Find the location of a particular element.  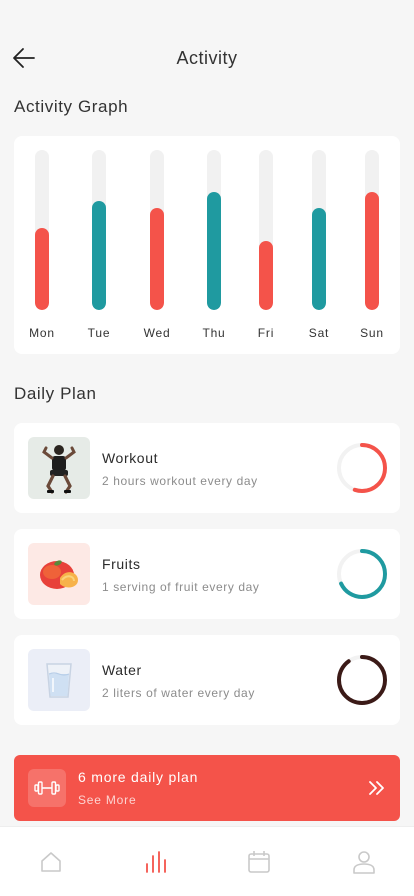

more-plans-button: 6 more daily plan See More is located at coordinates (207, 788).